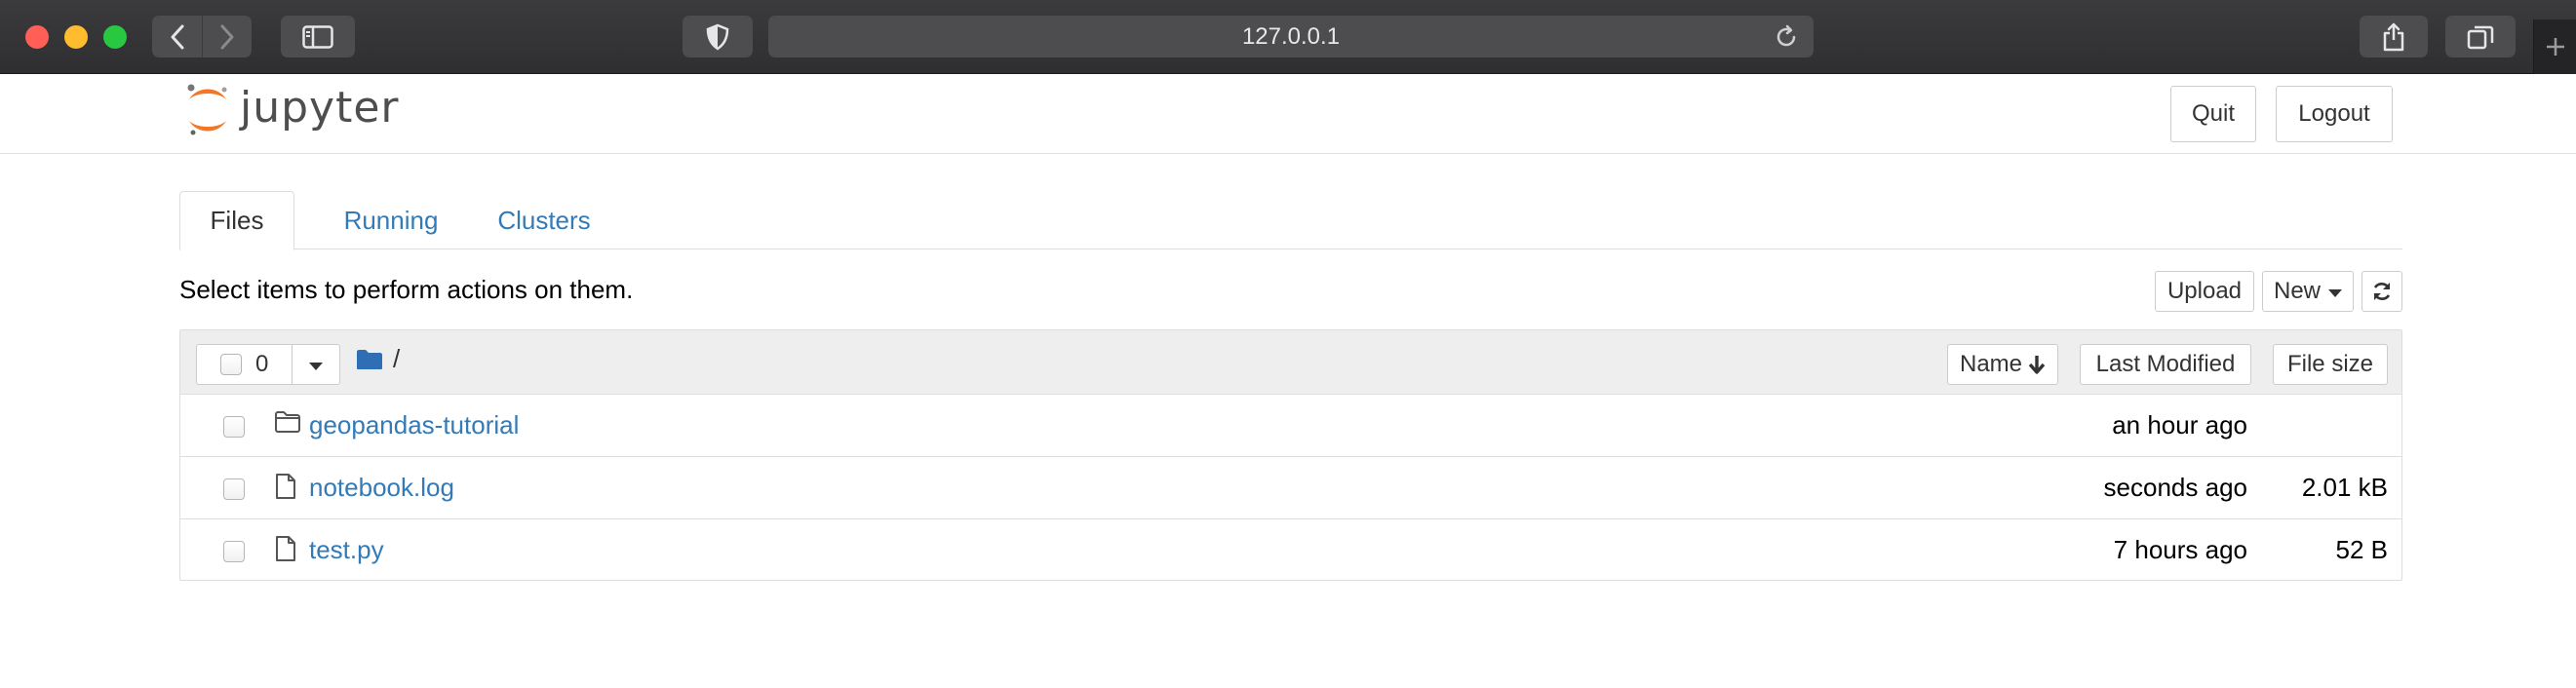 The height and width of the screenshot is (688, 2576). I want to click on sort-by-modified-button: Last Modified, so click(2165, 365).